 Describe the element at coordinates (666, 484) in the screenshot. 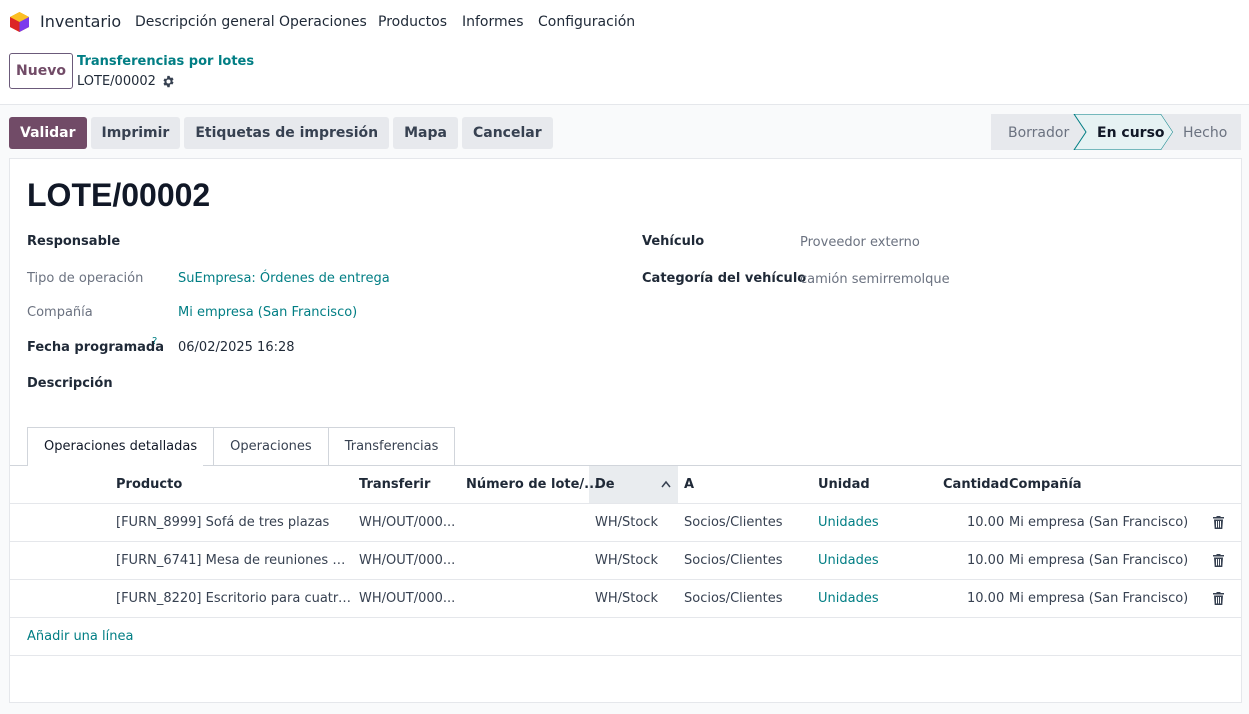

I see `sort-up-icon` at that location.